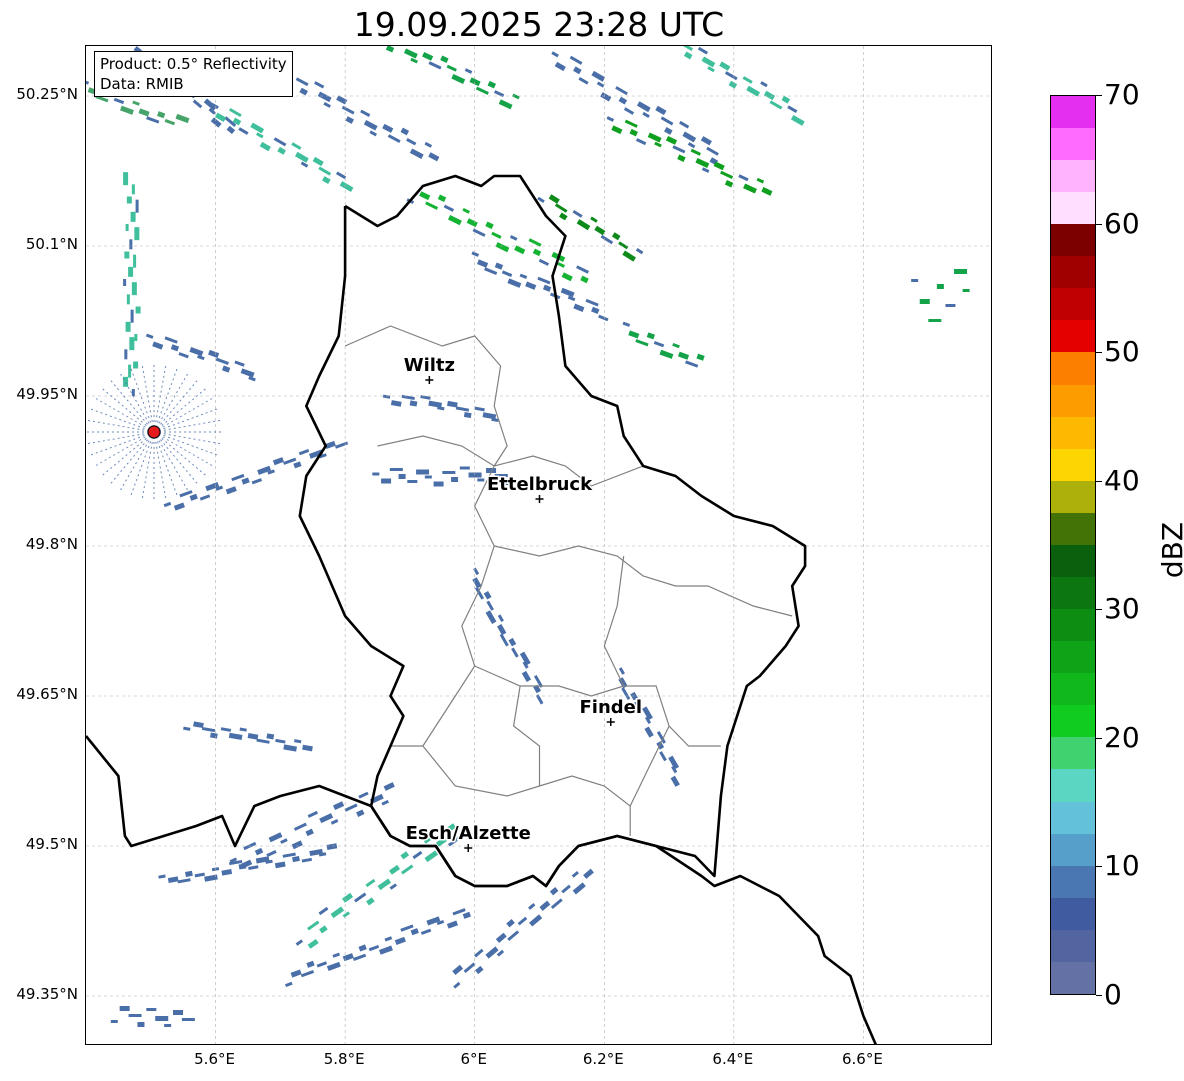 The image size is (1184, 1081). Describe the element at coordinates (193, 64) in the screenshot. I see `info-product: Product: 0.5° Reflectivity` at that location.